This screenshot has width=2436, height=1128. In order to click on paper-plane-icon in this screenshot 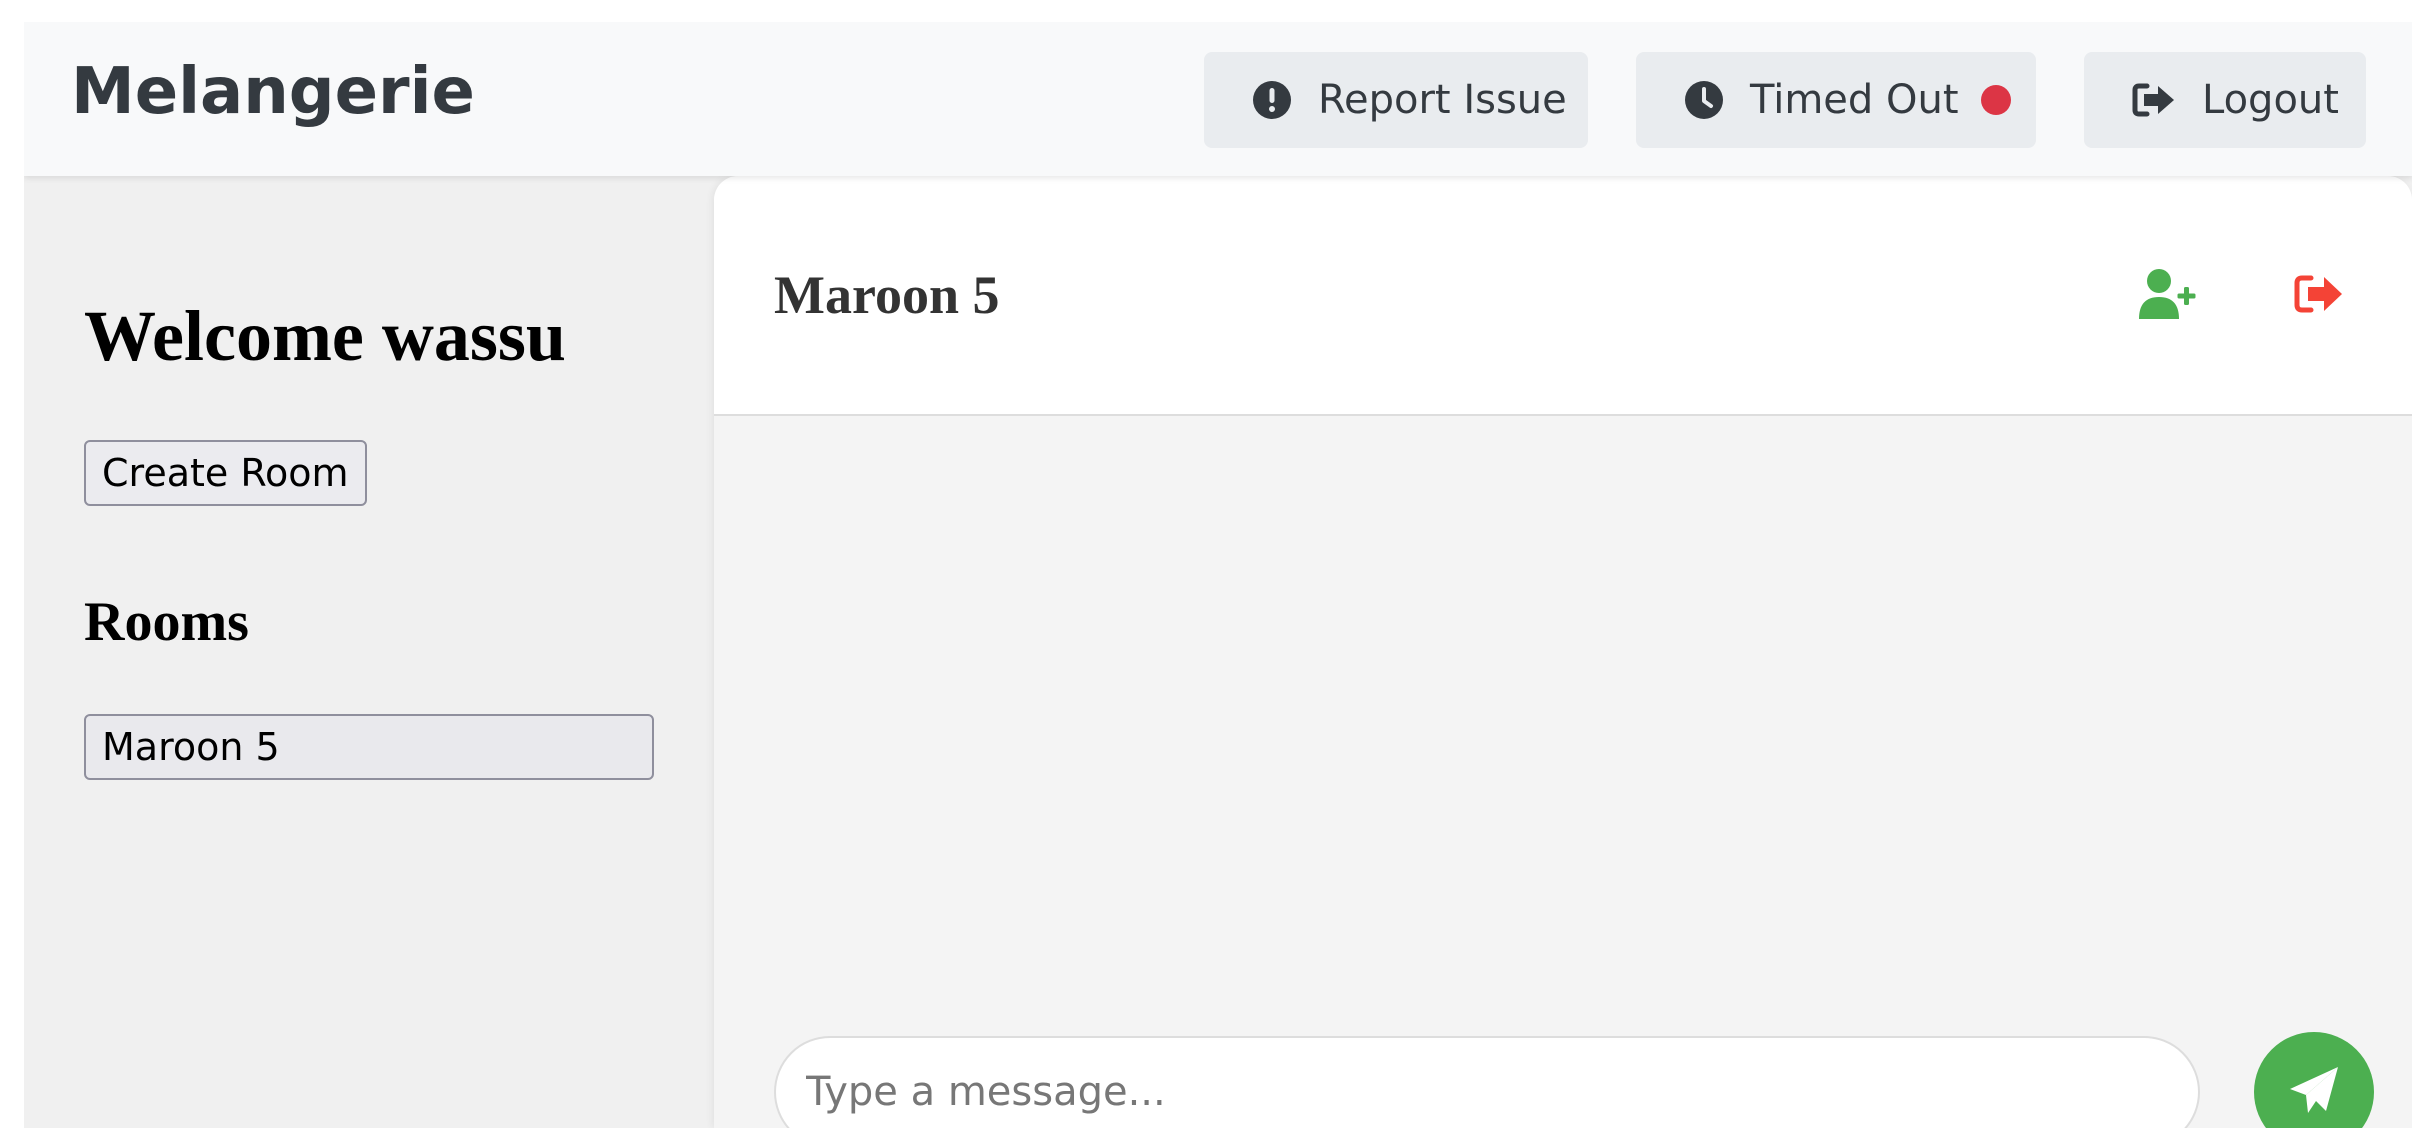, I will do `click(2314, 1092)`.